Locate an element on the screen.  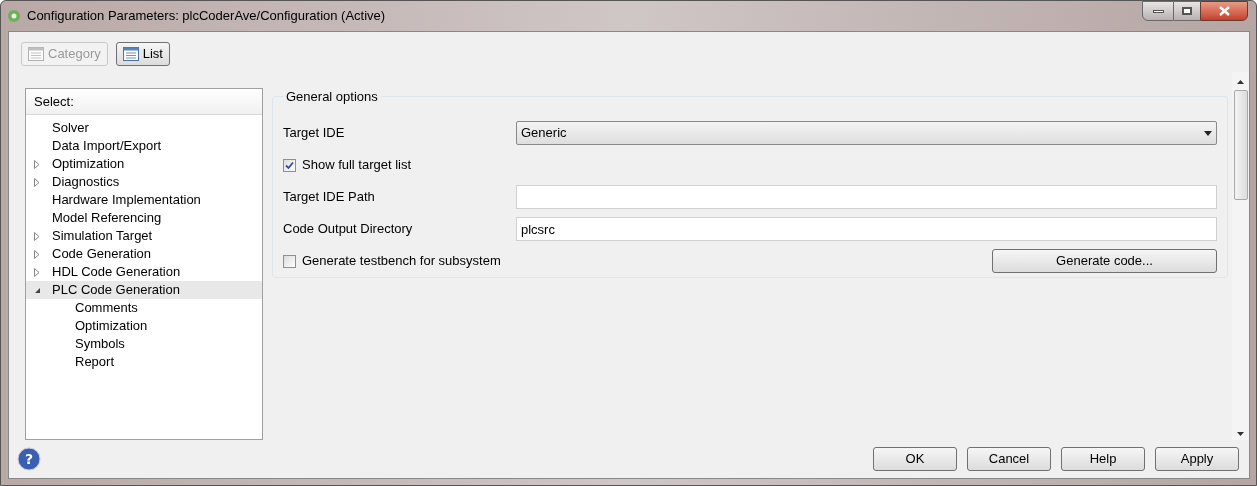
close-icon is located at coordinates (1224, 11).